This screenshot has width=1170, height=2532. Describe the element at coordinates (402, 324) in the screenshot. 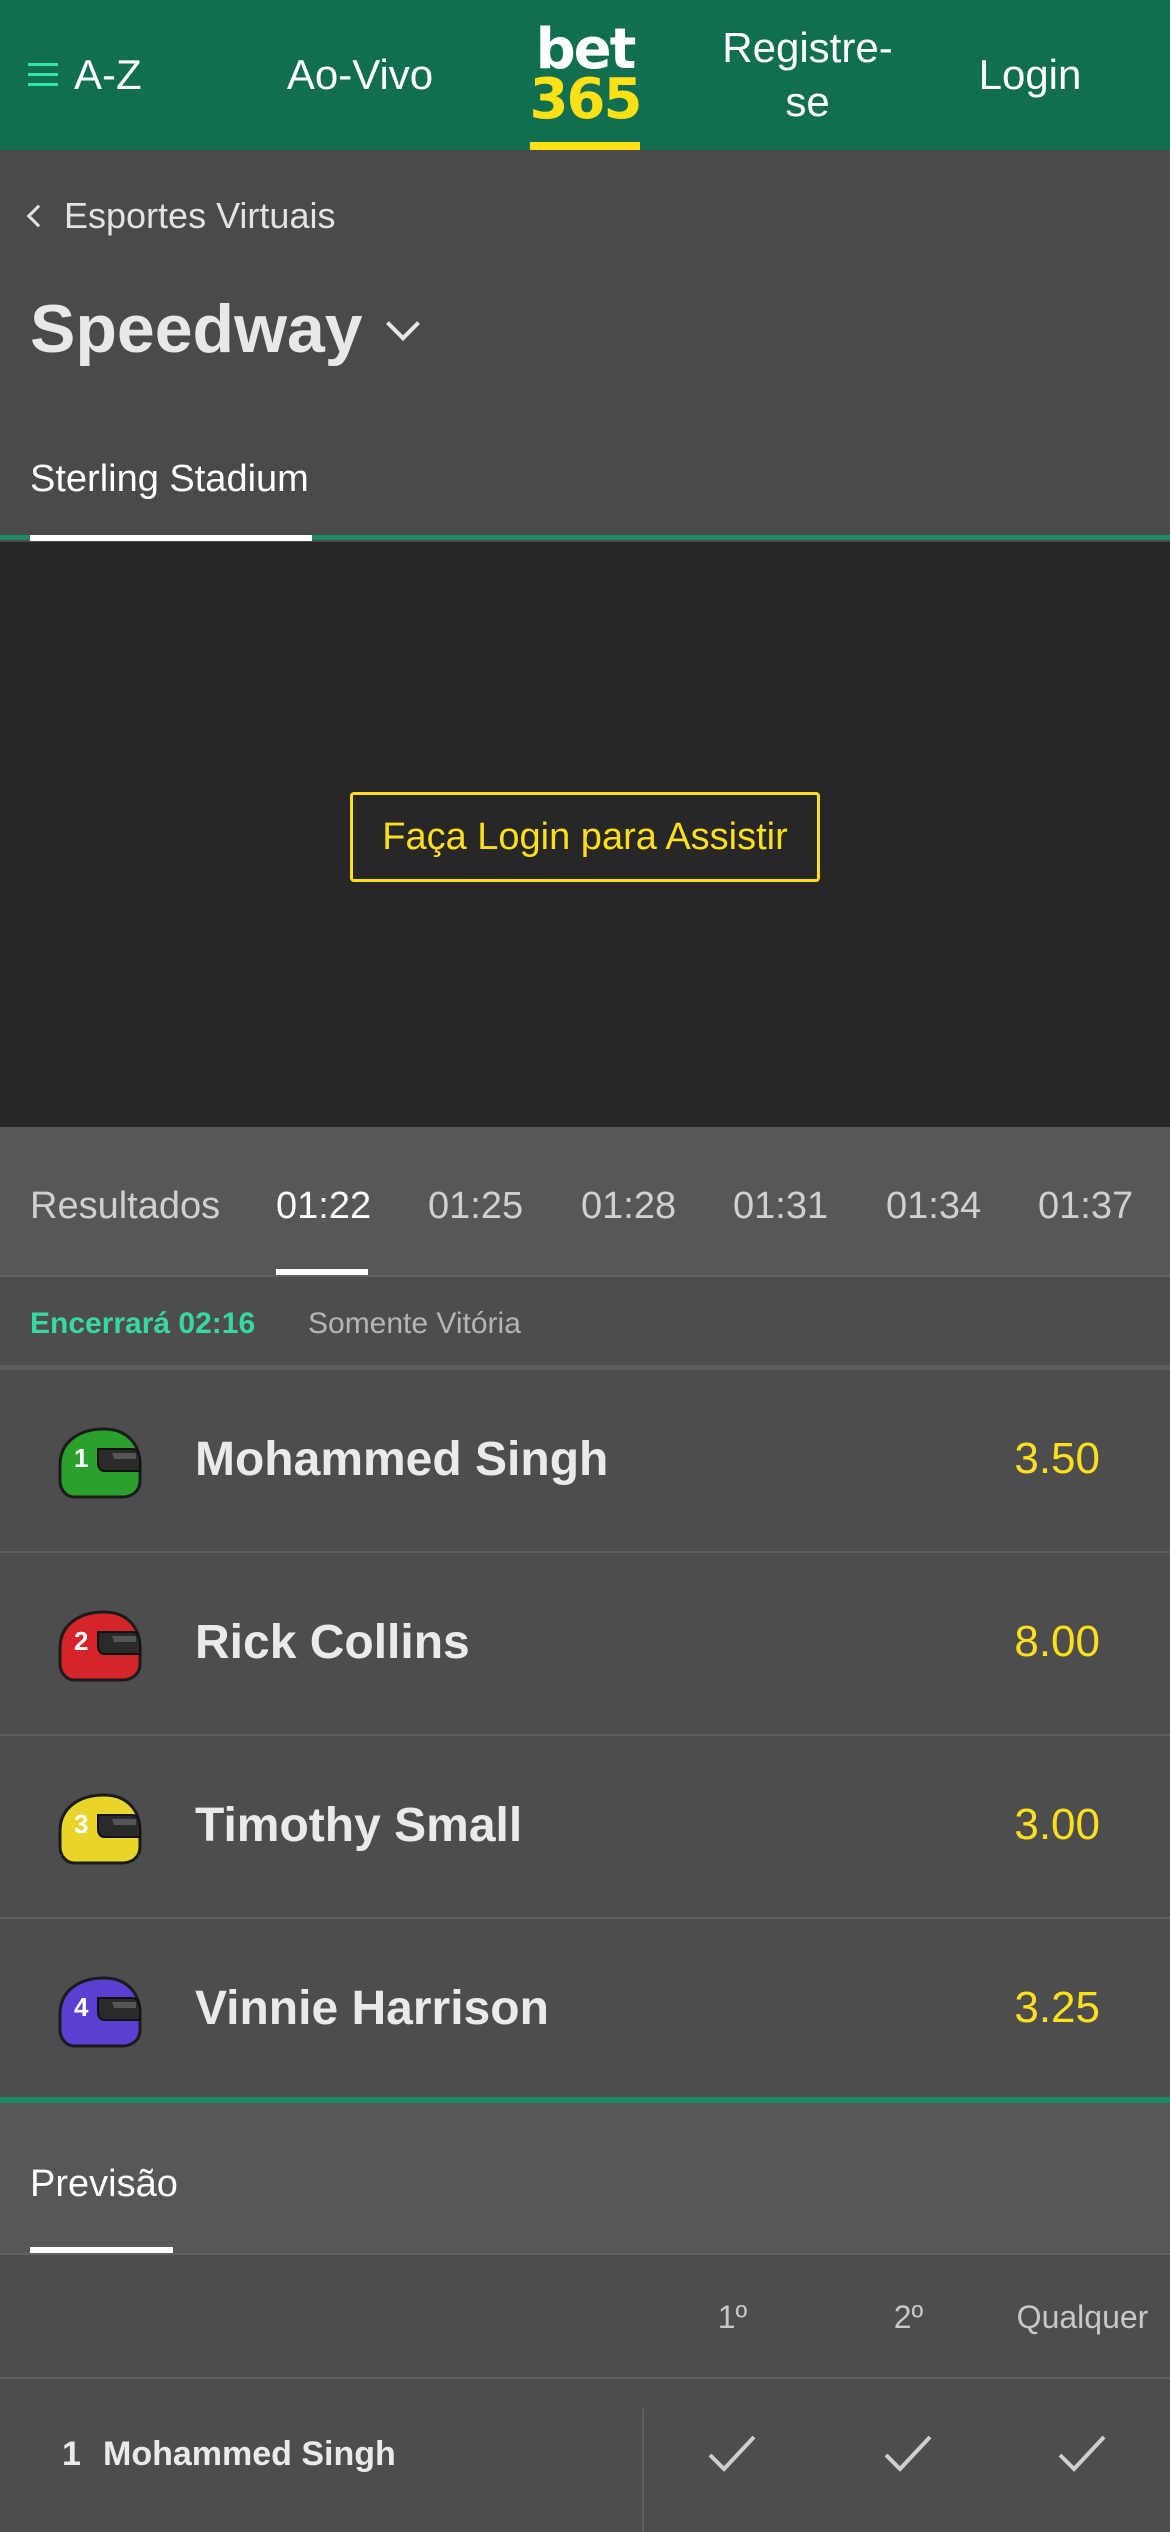

I see `chevron-down-icon` at that location.